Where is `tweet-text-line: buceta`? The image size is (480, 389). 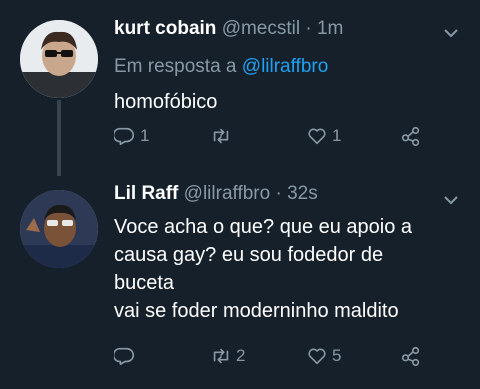 tweet-text-line: buceta is located at coordinates (144, 283).